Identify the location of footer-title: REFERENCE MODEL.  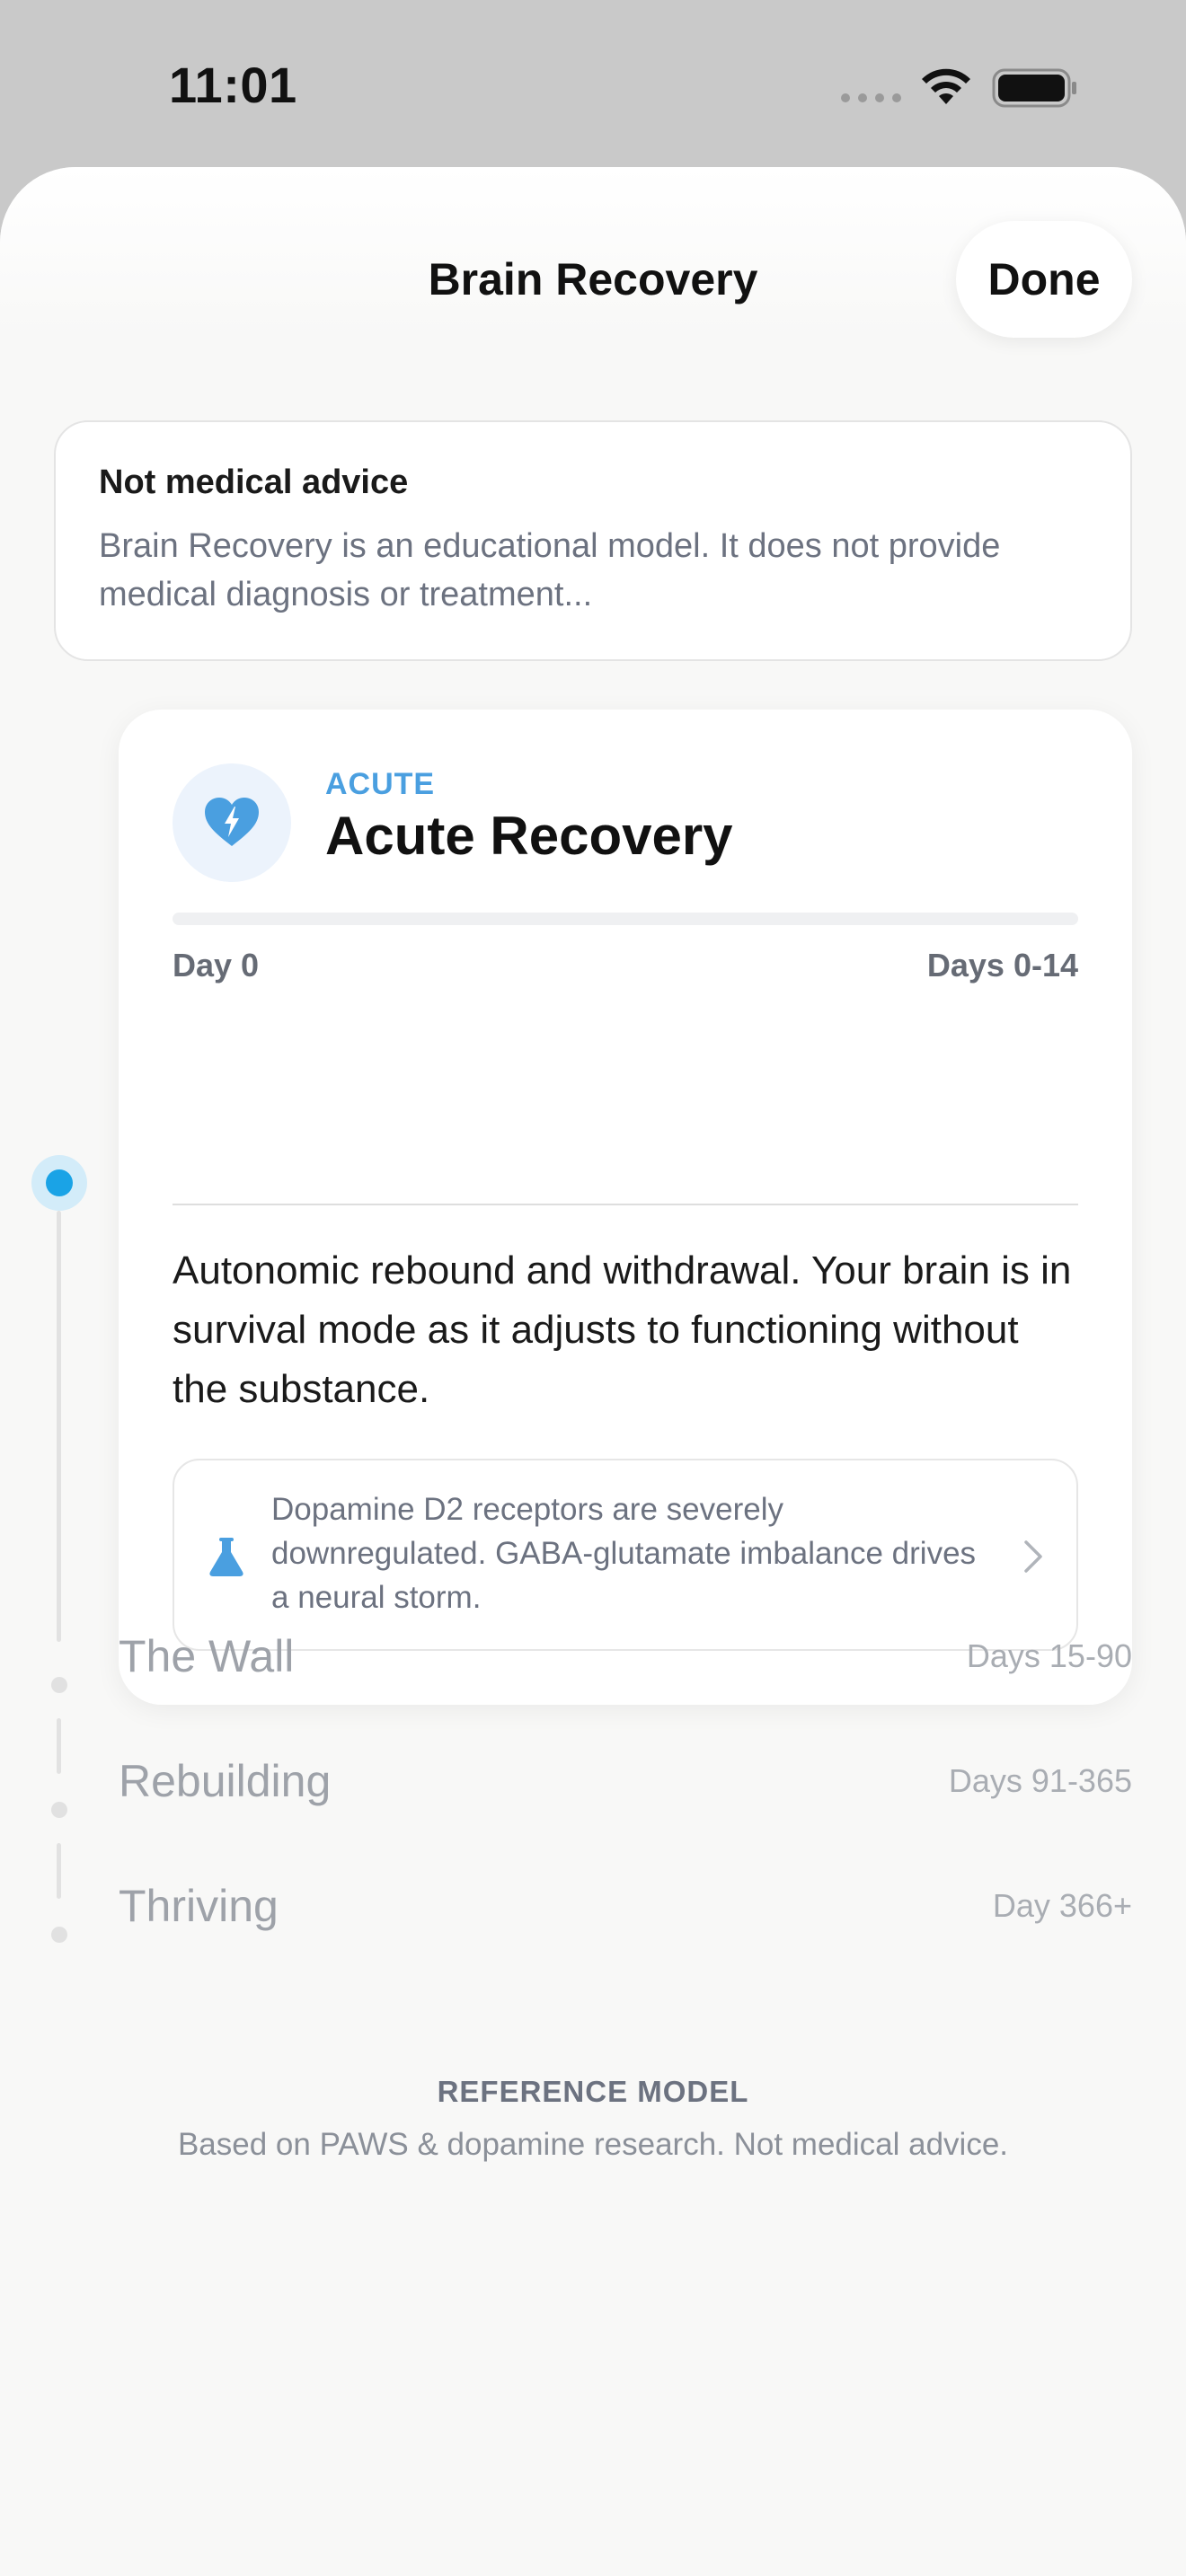
(593, 2091).